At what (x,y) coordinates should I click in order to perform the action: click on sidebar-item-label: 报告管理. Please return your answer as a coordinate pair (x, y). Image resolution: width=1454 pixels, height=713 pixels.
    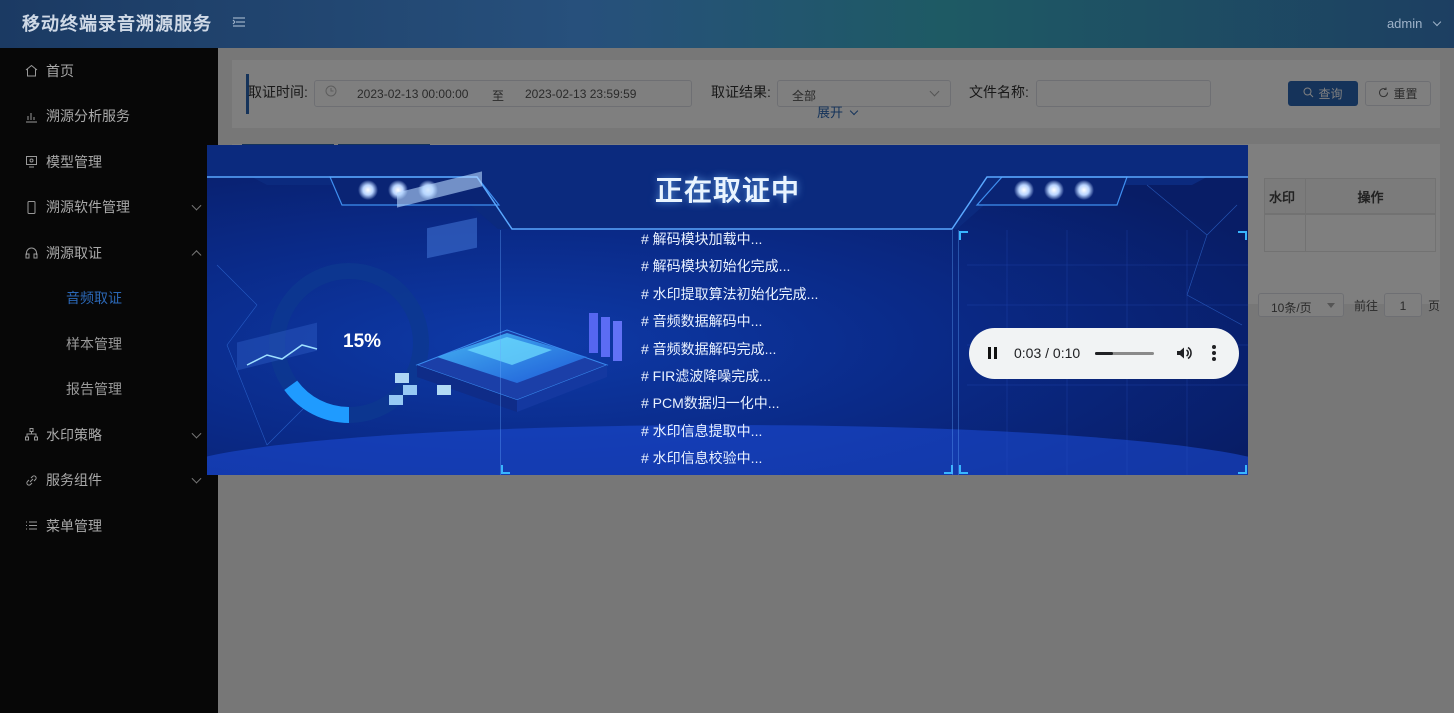
    Looking at the image, I should click on (94, 389).